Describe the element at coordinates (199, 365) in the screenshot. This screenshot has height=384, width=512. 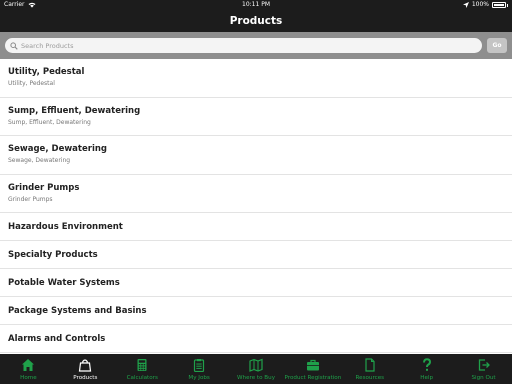
I see `clipboard-icon` at that location.